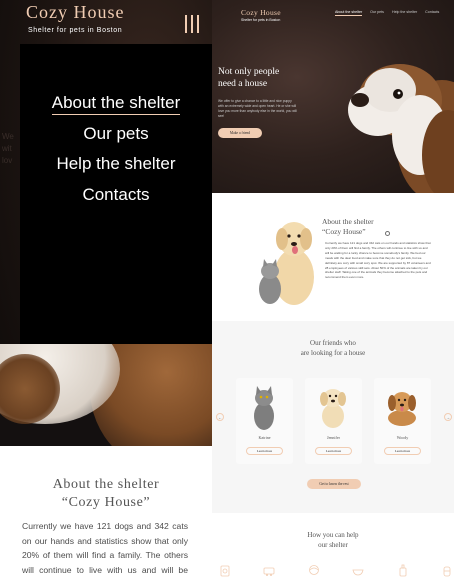  I want to click on help-title: How you can help our shelter, so click(333, 540).